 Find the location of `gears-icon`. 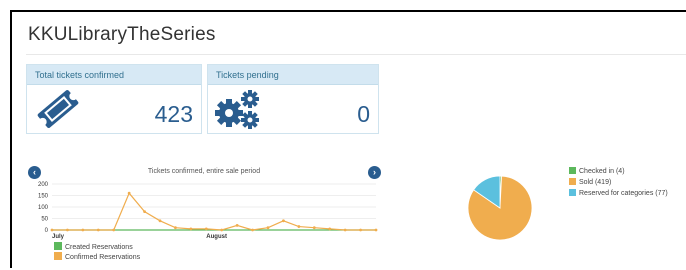

gears-icon is located at coordinates (239, 112).